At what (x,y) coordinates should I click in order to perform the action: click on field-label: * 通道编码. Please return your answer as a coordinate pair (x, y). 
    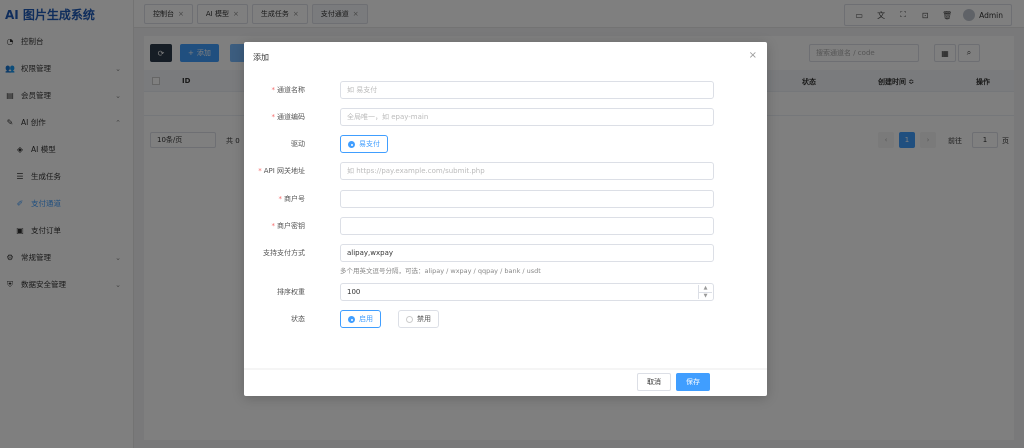
    Looking at the image, I should click on (288, 117).